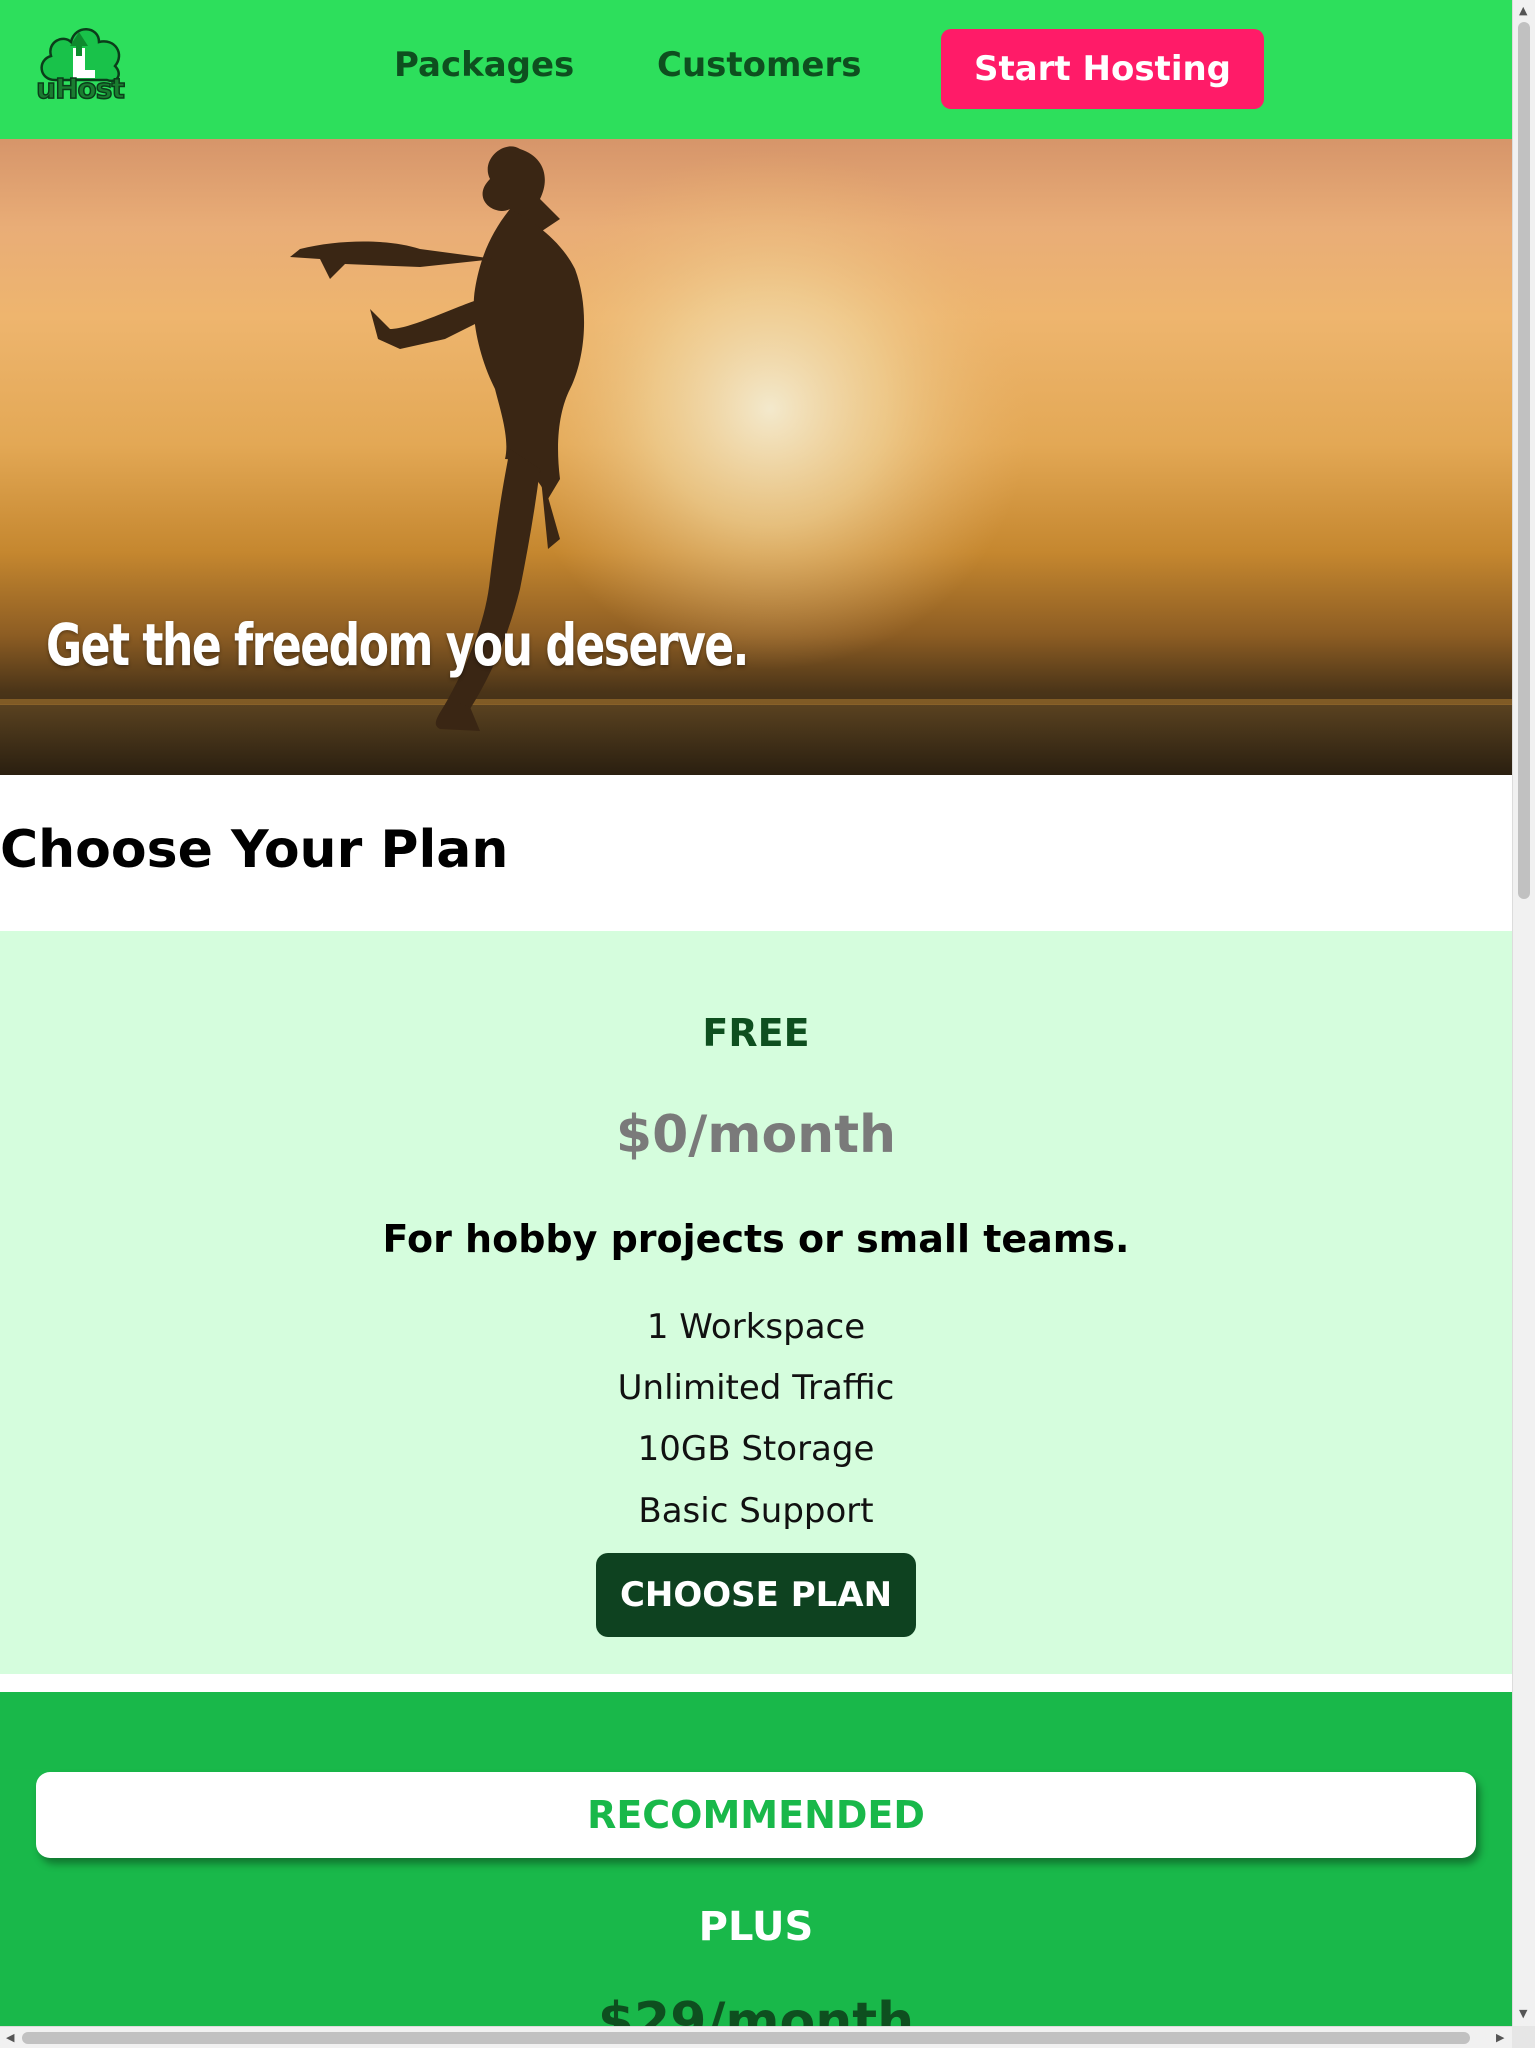  I want to click on arrow-down-icon: ▼, so click(1523, 2013).